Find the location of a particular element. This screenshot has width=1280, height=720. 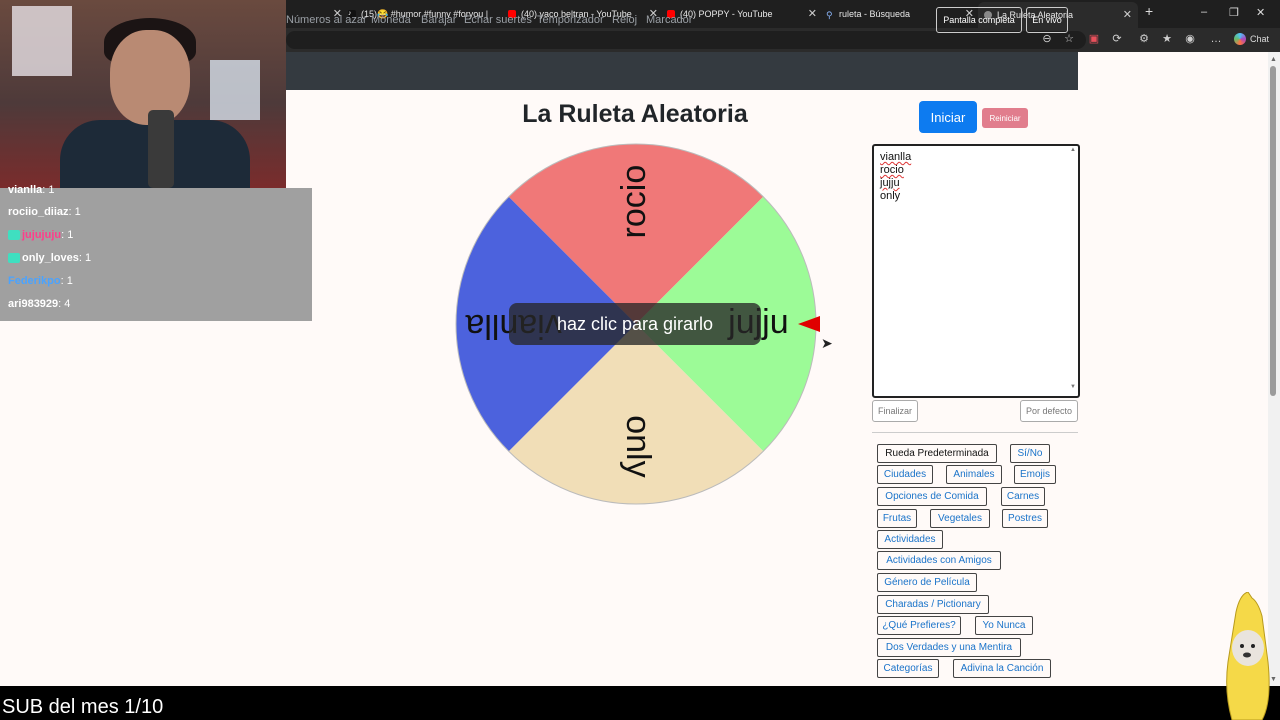

preset-genero-pelicula: Género de Película is located at coordinates (927, 582).